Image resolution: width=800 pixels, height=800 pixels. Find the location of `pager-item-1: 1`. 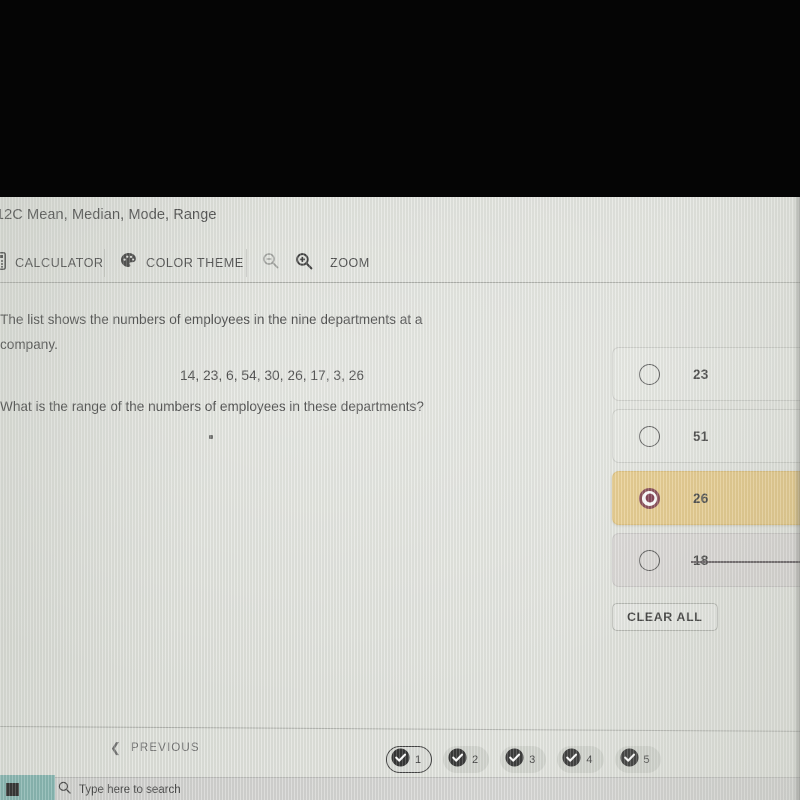

pager-item-1: 1 is located at coordinates (409, 759).